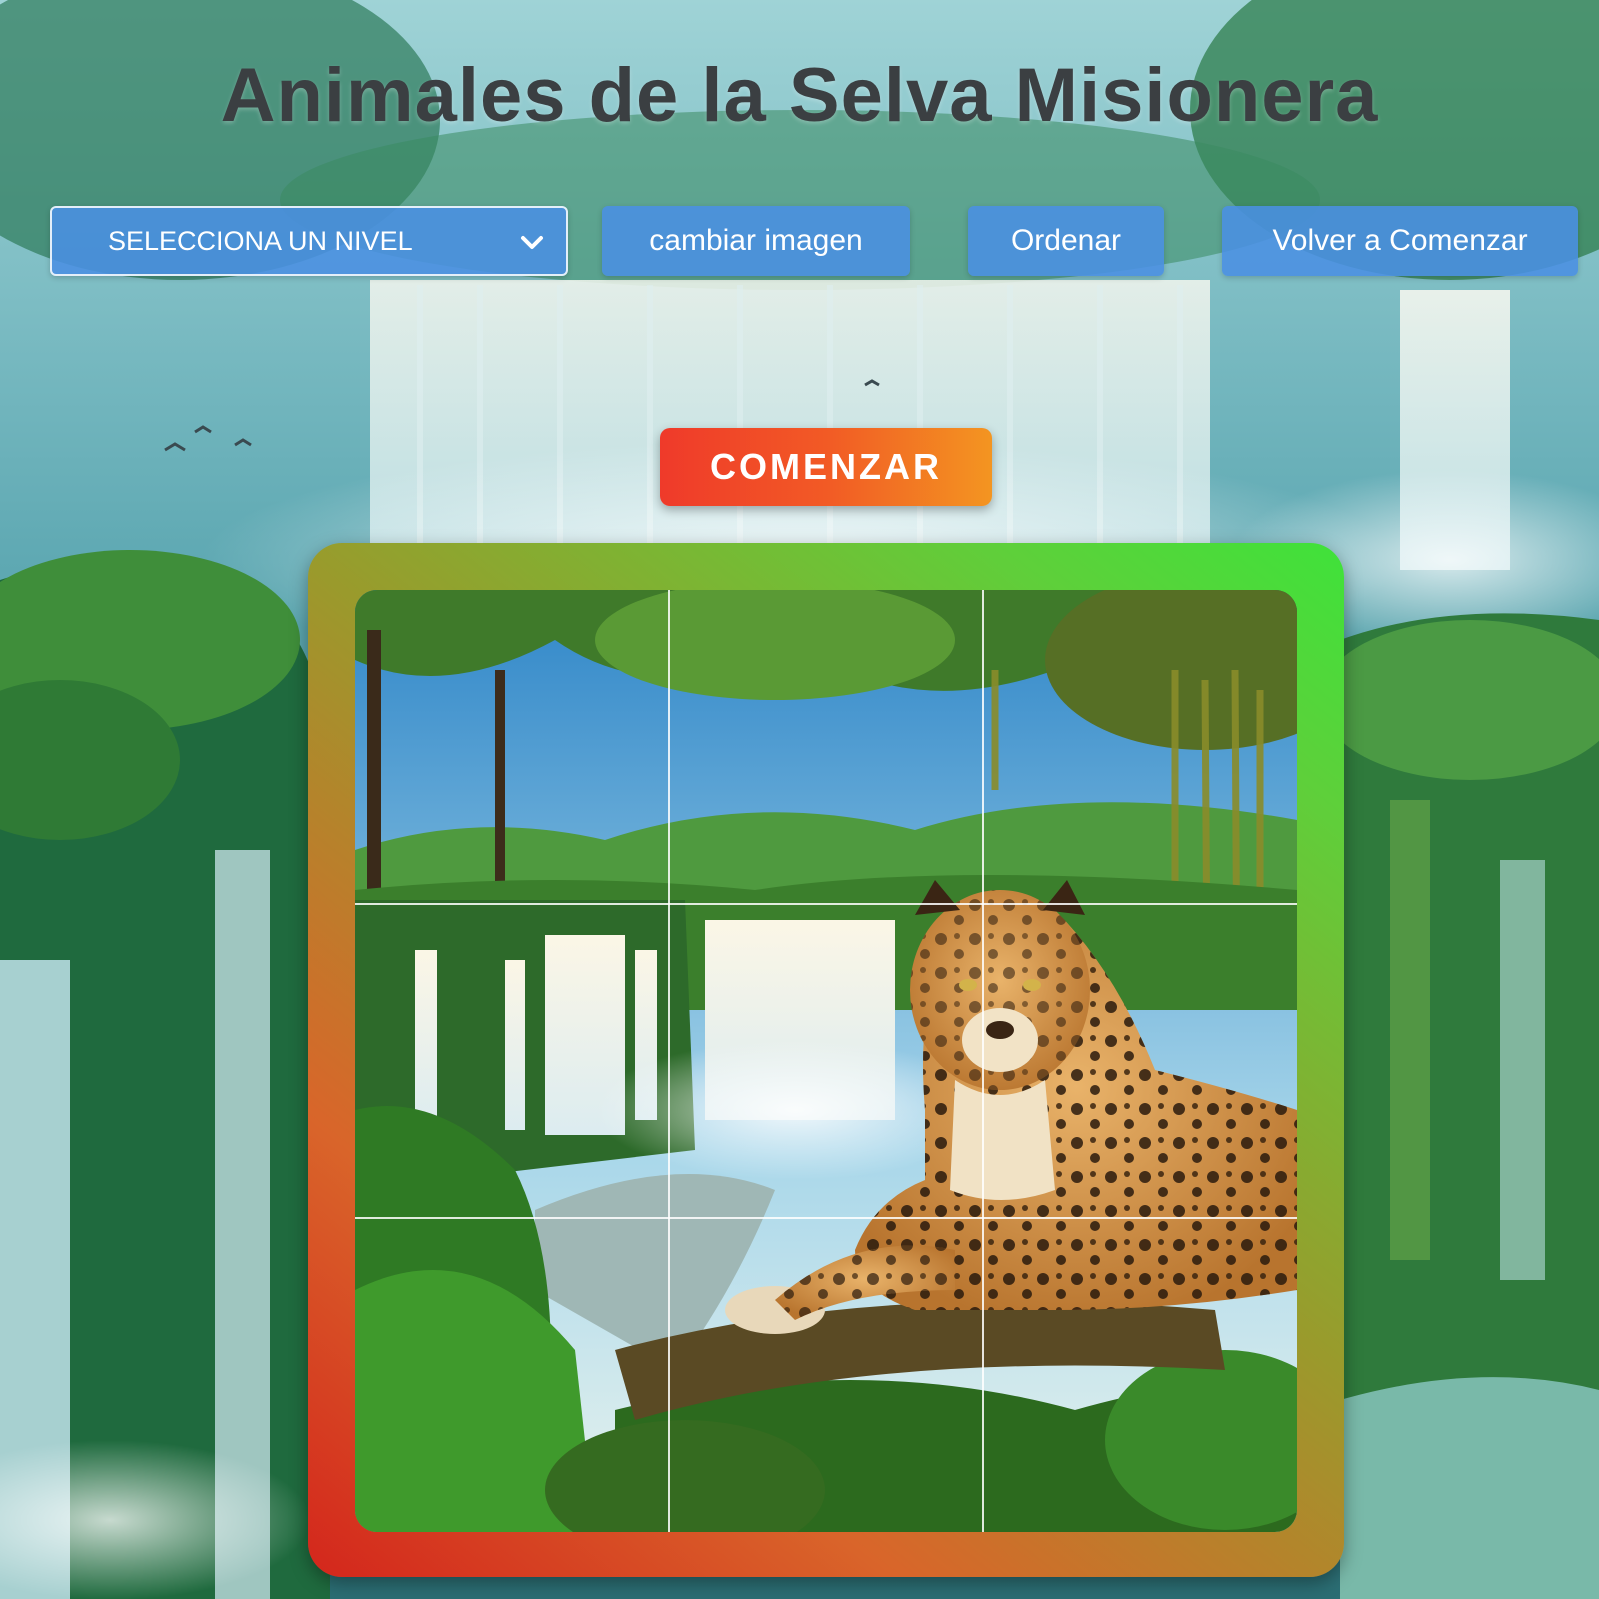 This screenshot has width=1599, height=1599. I want to click on level-select: SELECCIONA UN NIVEL, so click(309, 241).